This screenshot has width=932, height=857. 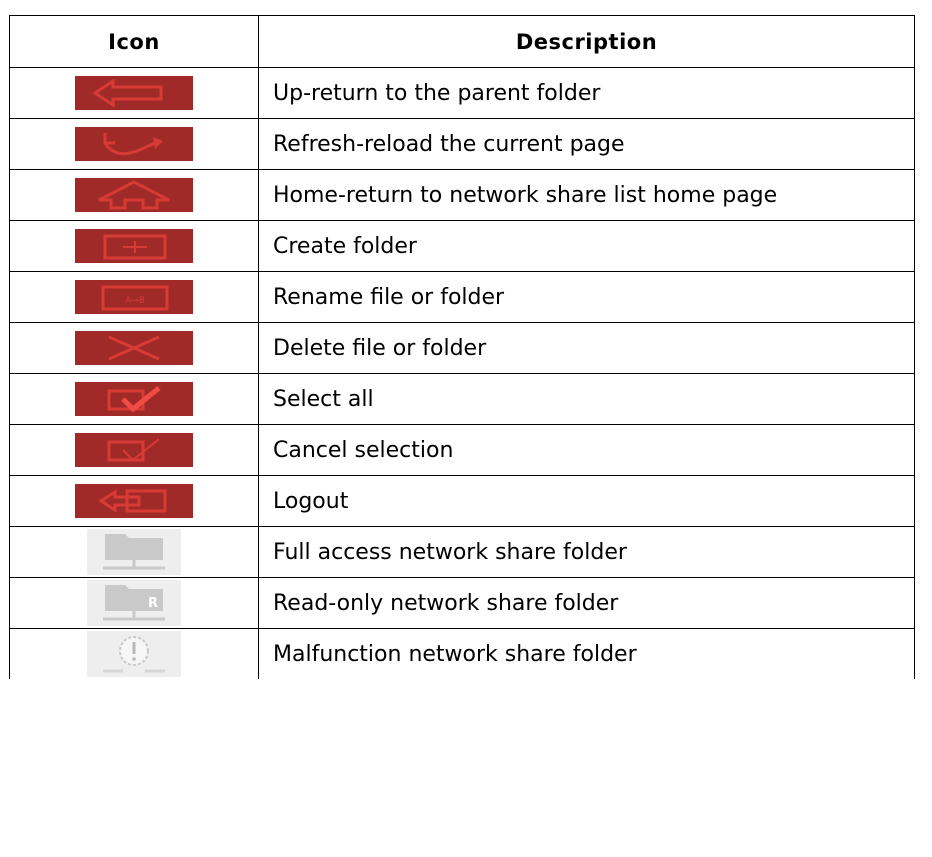 I want to click on refresh-icon, so click(x=134, y=144).